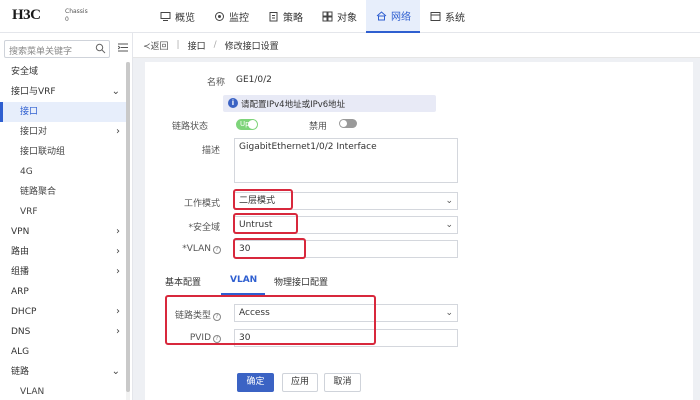 Image resolution: width=700 pixels, height=400 pixels. I want to click on monitor-icon, so click(165, 17).